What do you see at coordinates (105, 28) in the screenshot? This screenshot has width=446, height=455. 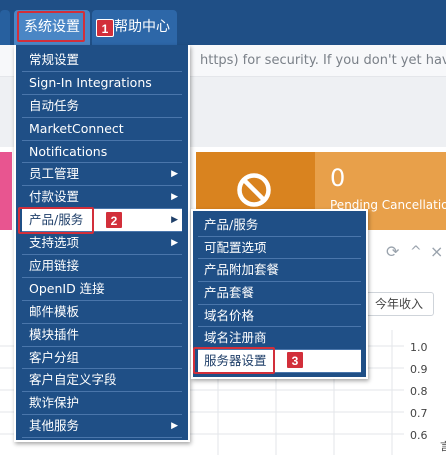 I see `step-badge-1: 1` at bounding box center [105, 28].